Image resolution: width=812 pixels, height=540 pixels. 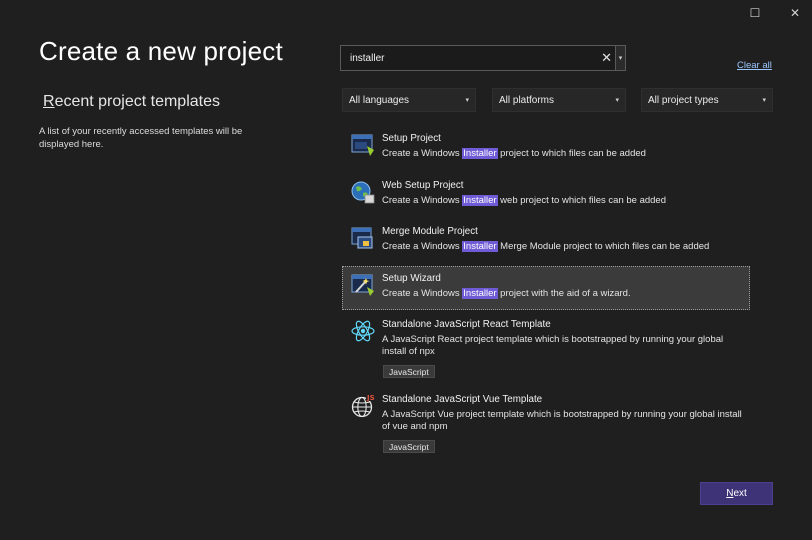 What do you see at coordinates (466, 324) in the screenshot?
I see `template-name: Standalone JavaScript React Template` at bounding box center [466, 324].